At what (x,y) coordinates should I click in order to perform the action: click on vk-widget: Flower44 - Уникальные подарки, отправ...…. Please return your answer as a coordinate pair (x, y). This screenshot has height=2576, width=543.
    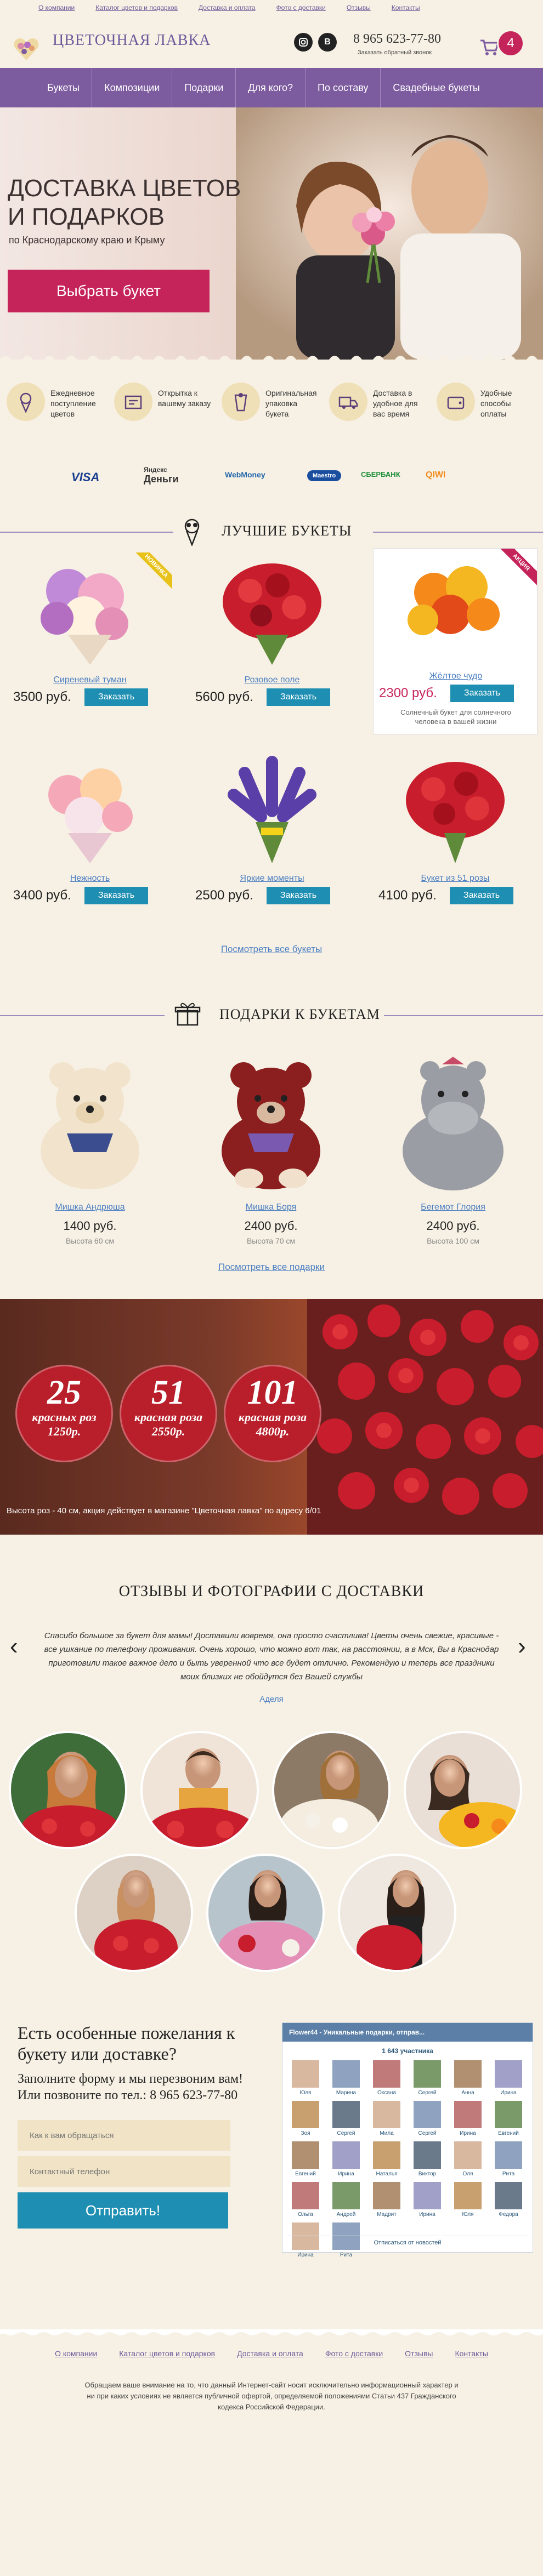
    Looking at the image, I should click on (407, 2140).